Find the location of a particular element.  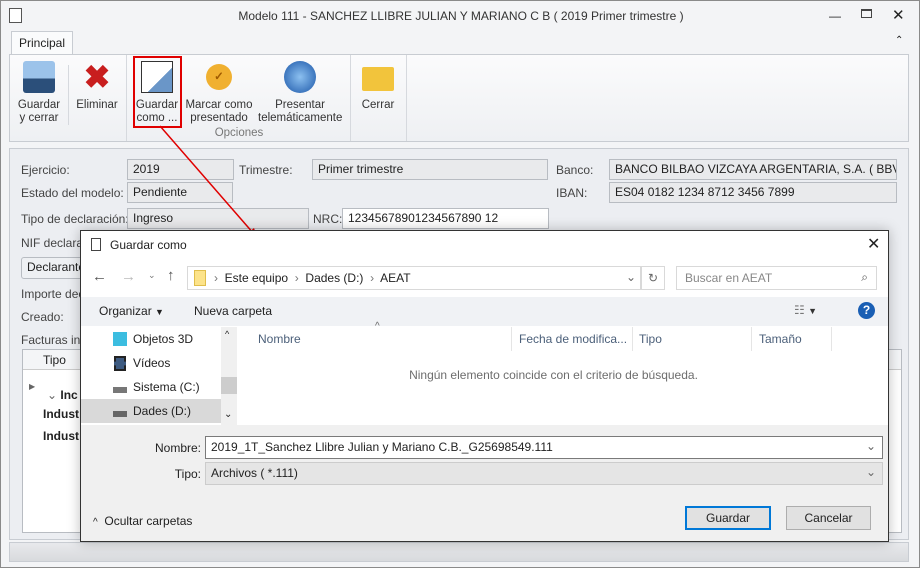

help-icon: ? is located at coordinates (866, 310).